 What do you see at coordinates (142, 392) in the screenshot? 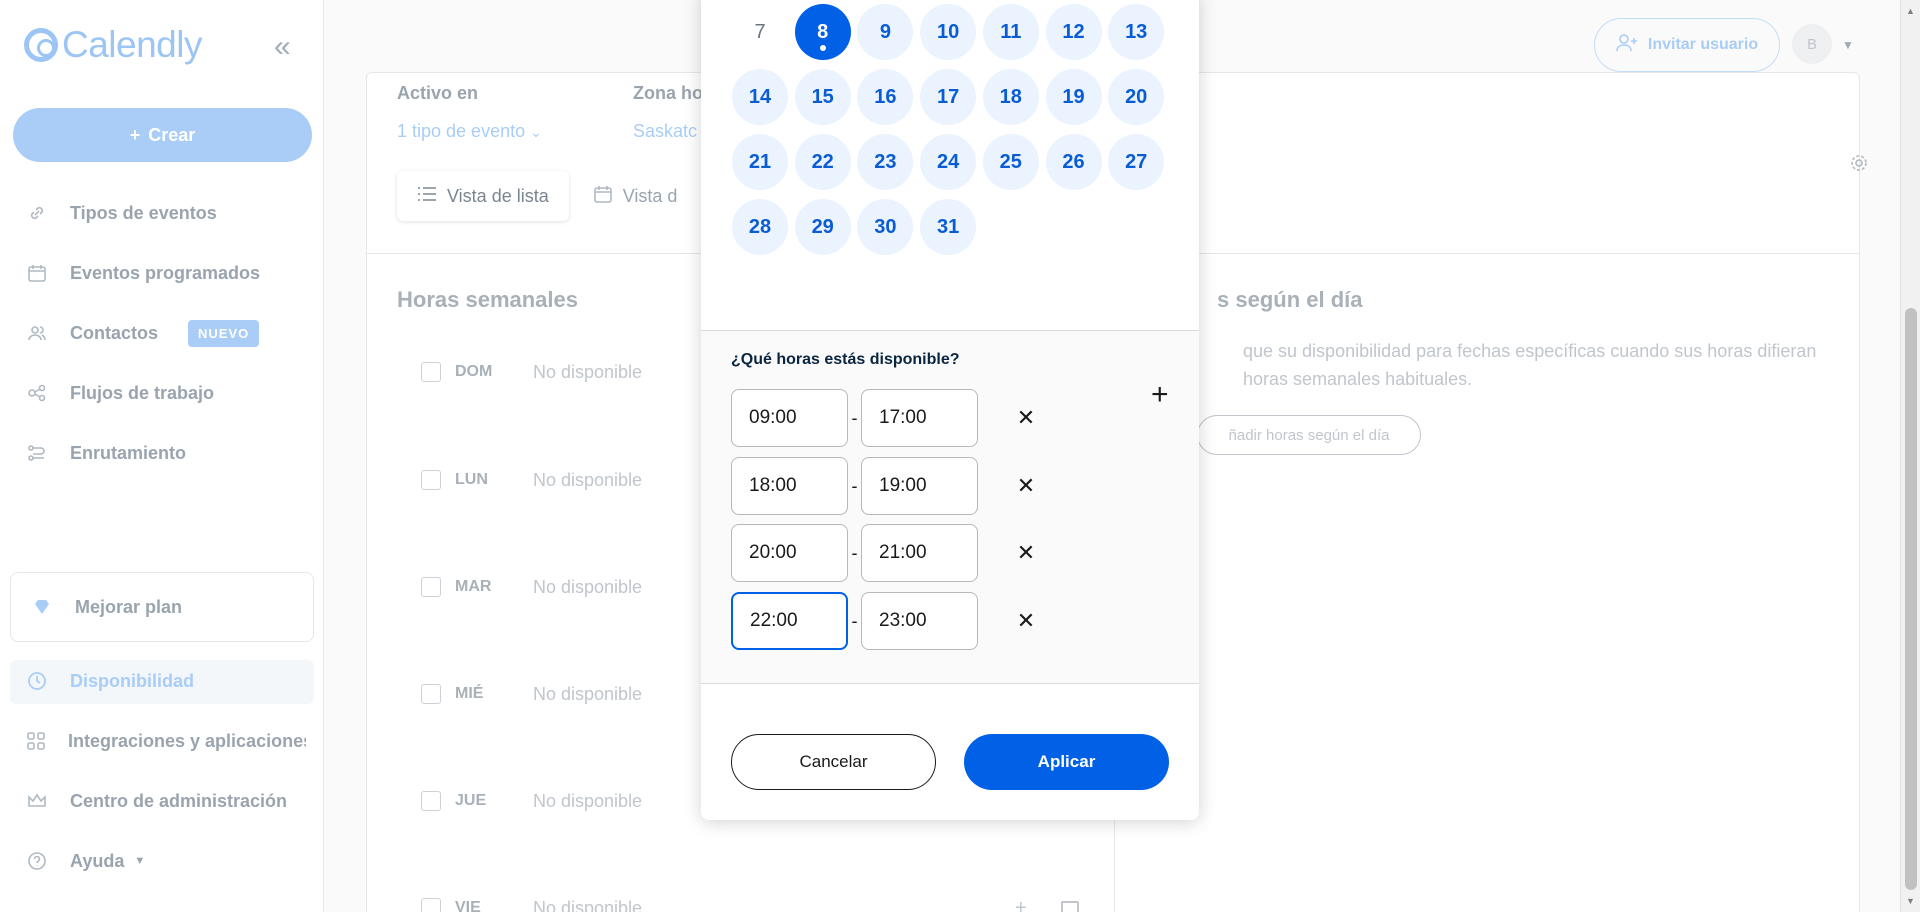
I see `sidebar-item-label: Flujos de trabajo` at bounding box center [142, 392].